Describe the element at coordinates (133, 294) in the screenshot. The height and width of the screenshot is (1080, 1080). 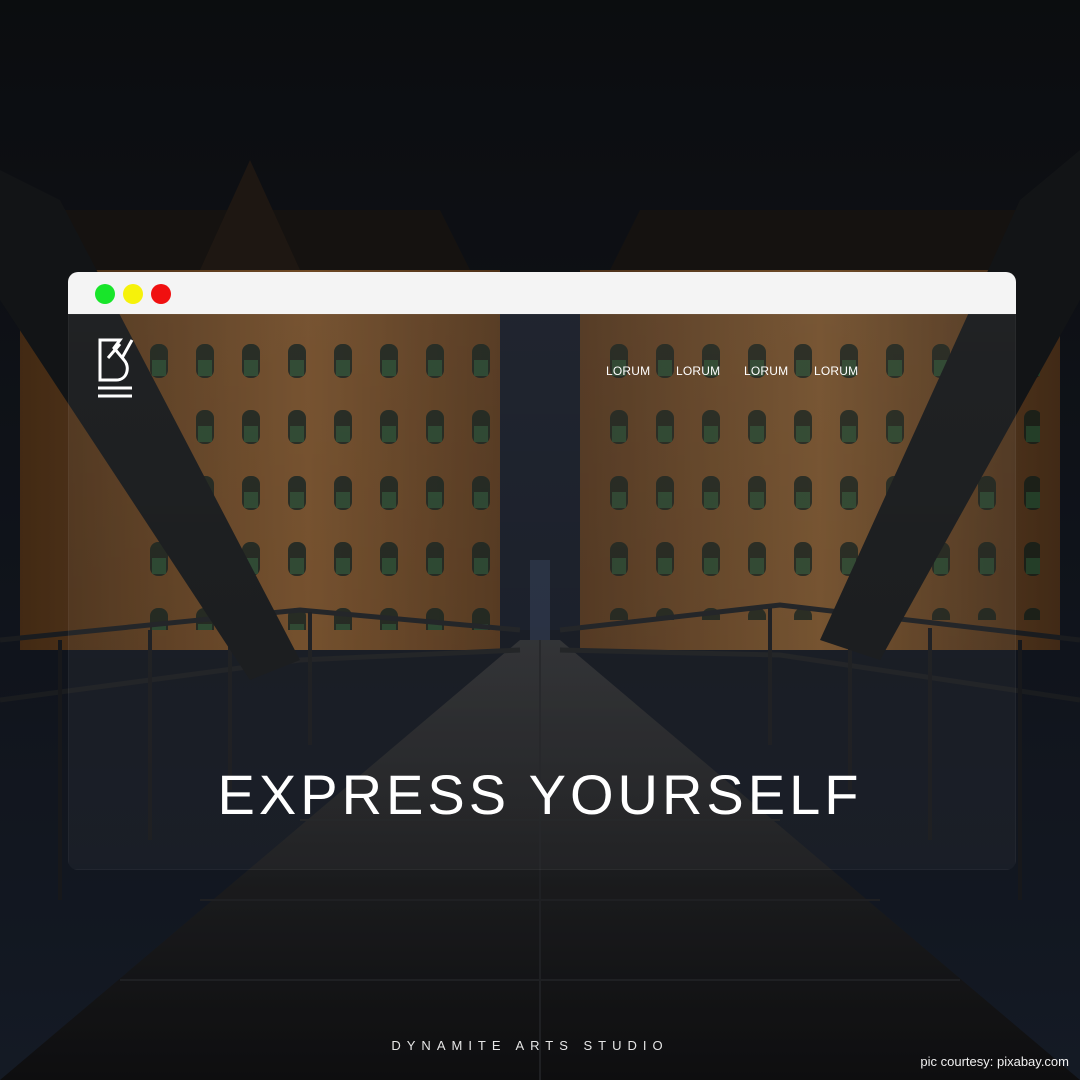
I see `minimize-button` at that location.